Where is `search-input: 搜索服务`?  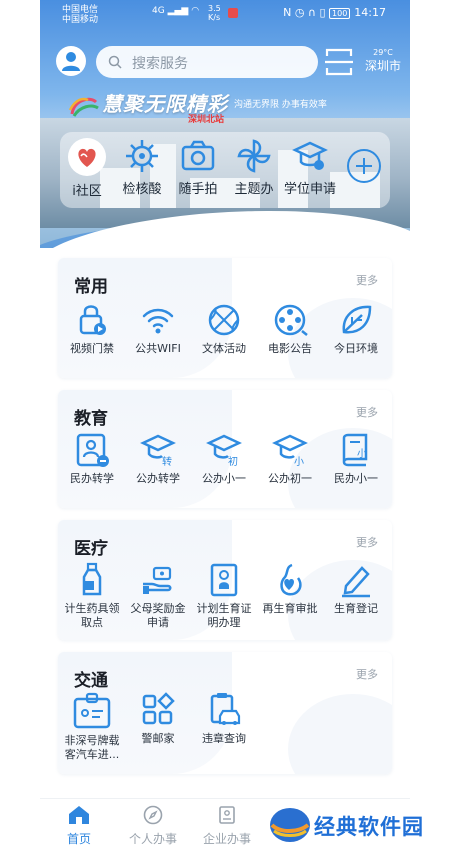 search-input: 搜索服务 is located at coordinates (207, 62).